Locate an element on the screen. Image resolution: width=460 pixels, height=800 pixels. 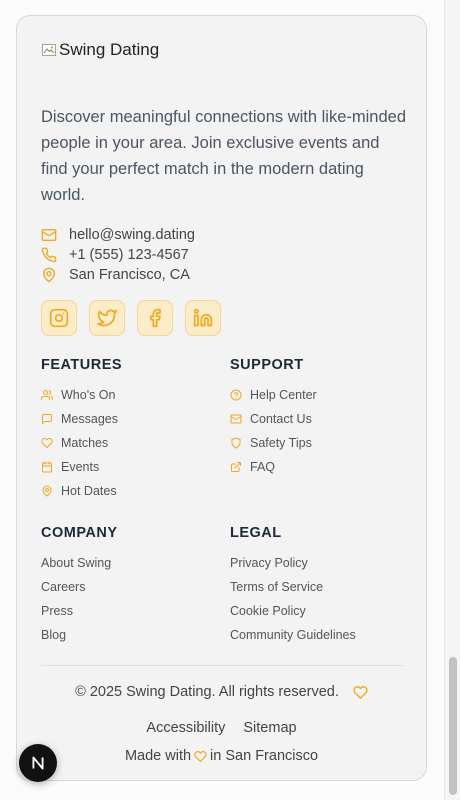
external-link-icon is located at coordinates (236, 467).